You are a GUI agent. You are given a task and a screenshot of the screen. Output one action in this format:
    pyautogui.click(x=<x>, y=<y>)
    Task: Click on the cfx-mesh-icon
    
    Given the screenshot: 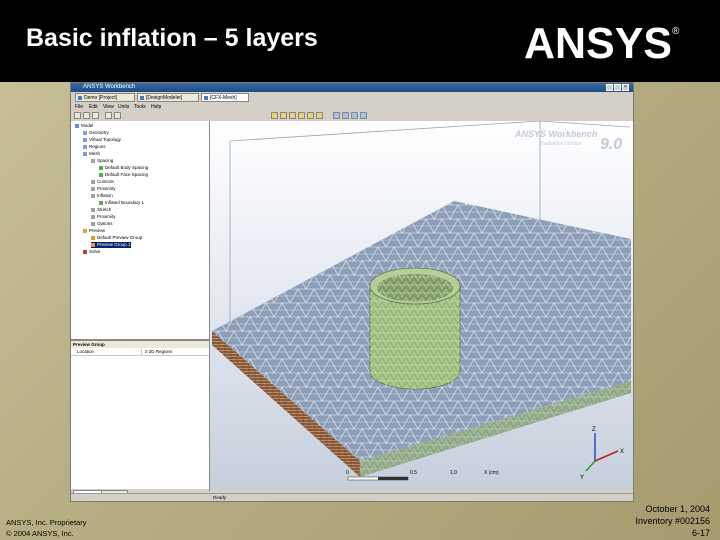 What is the action you would take?
    pyautogui.click(x=206, y=98)
    